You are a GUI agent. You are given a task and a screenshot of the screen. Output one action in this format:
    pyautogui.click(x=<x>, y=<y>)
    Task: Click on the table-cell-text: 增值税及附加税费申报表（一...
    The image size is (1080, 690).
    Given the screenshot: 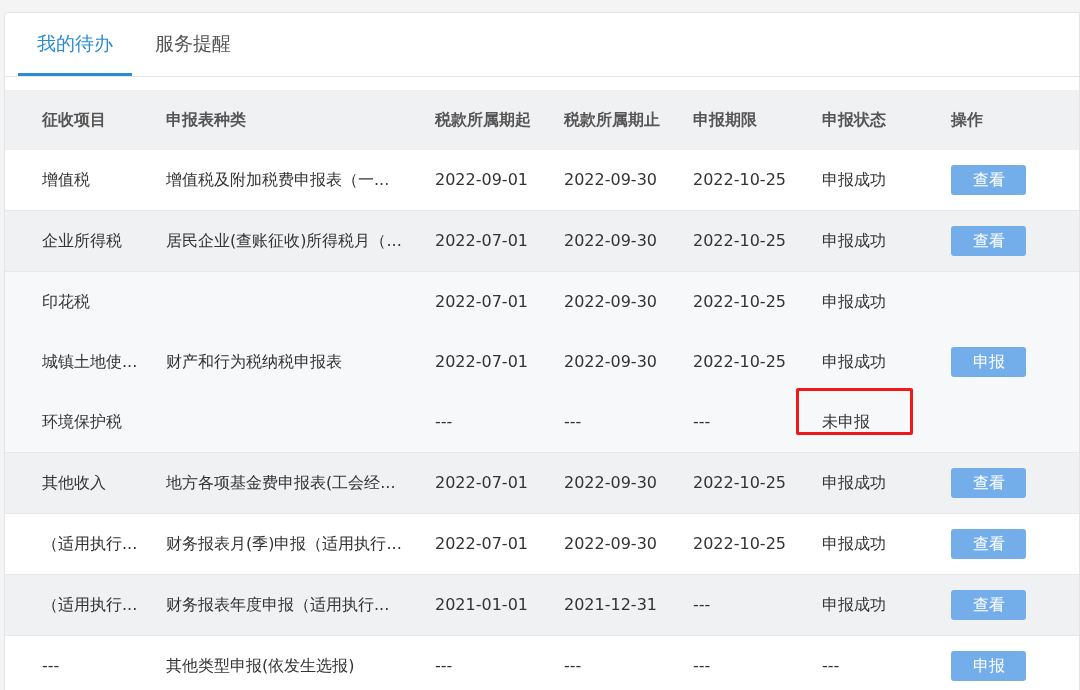 What is the action you would take?
    pyautogui.click(x=278, y=180)
    